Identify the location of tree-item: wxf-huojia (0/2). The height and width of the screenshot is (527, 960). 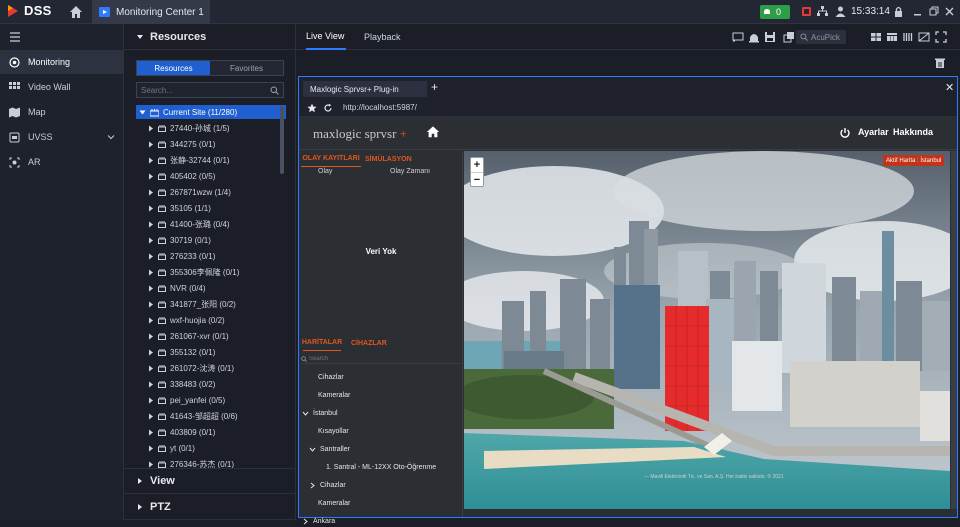
(211, 320).